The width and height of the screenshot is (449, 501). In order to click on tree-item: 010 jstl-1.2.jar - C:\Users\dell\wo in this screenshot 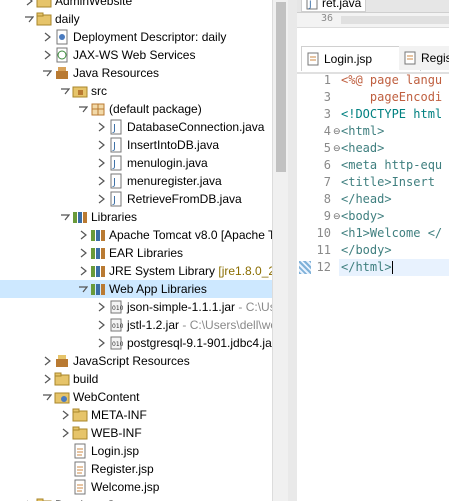, I will do `click(136, 325)`.